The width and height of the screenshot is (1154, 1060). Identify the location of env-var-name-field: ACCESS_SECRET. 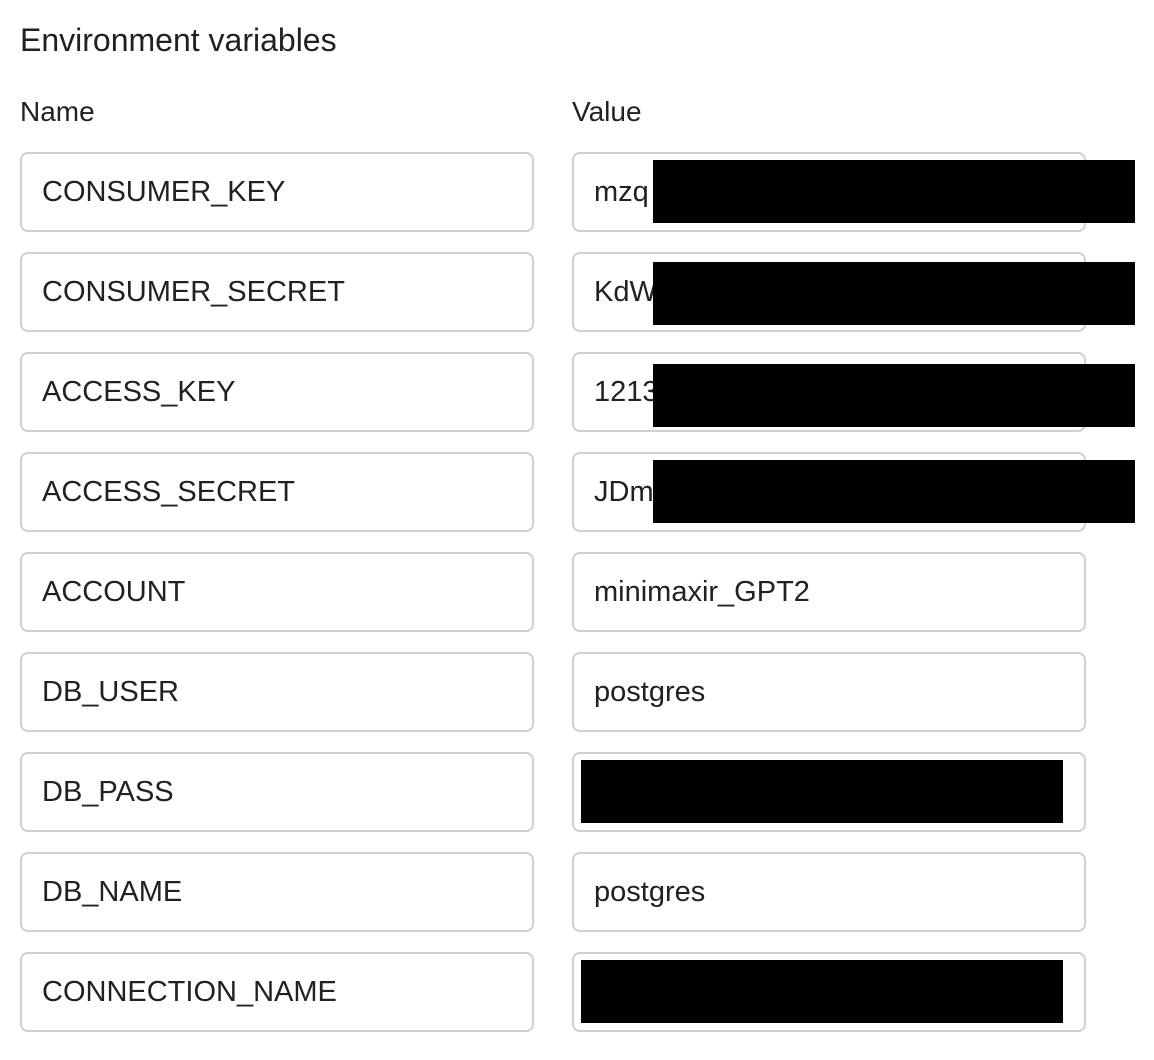
(277, 492).